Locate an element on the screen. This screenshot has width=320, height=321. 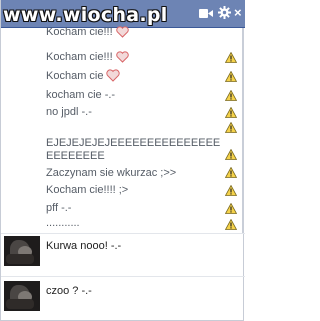
watermark: www.wiocha.pl is located at coordinates (85, 15).